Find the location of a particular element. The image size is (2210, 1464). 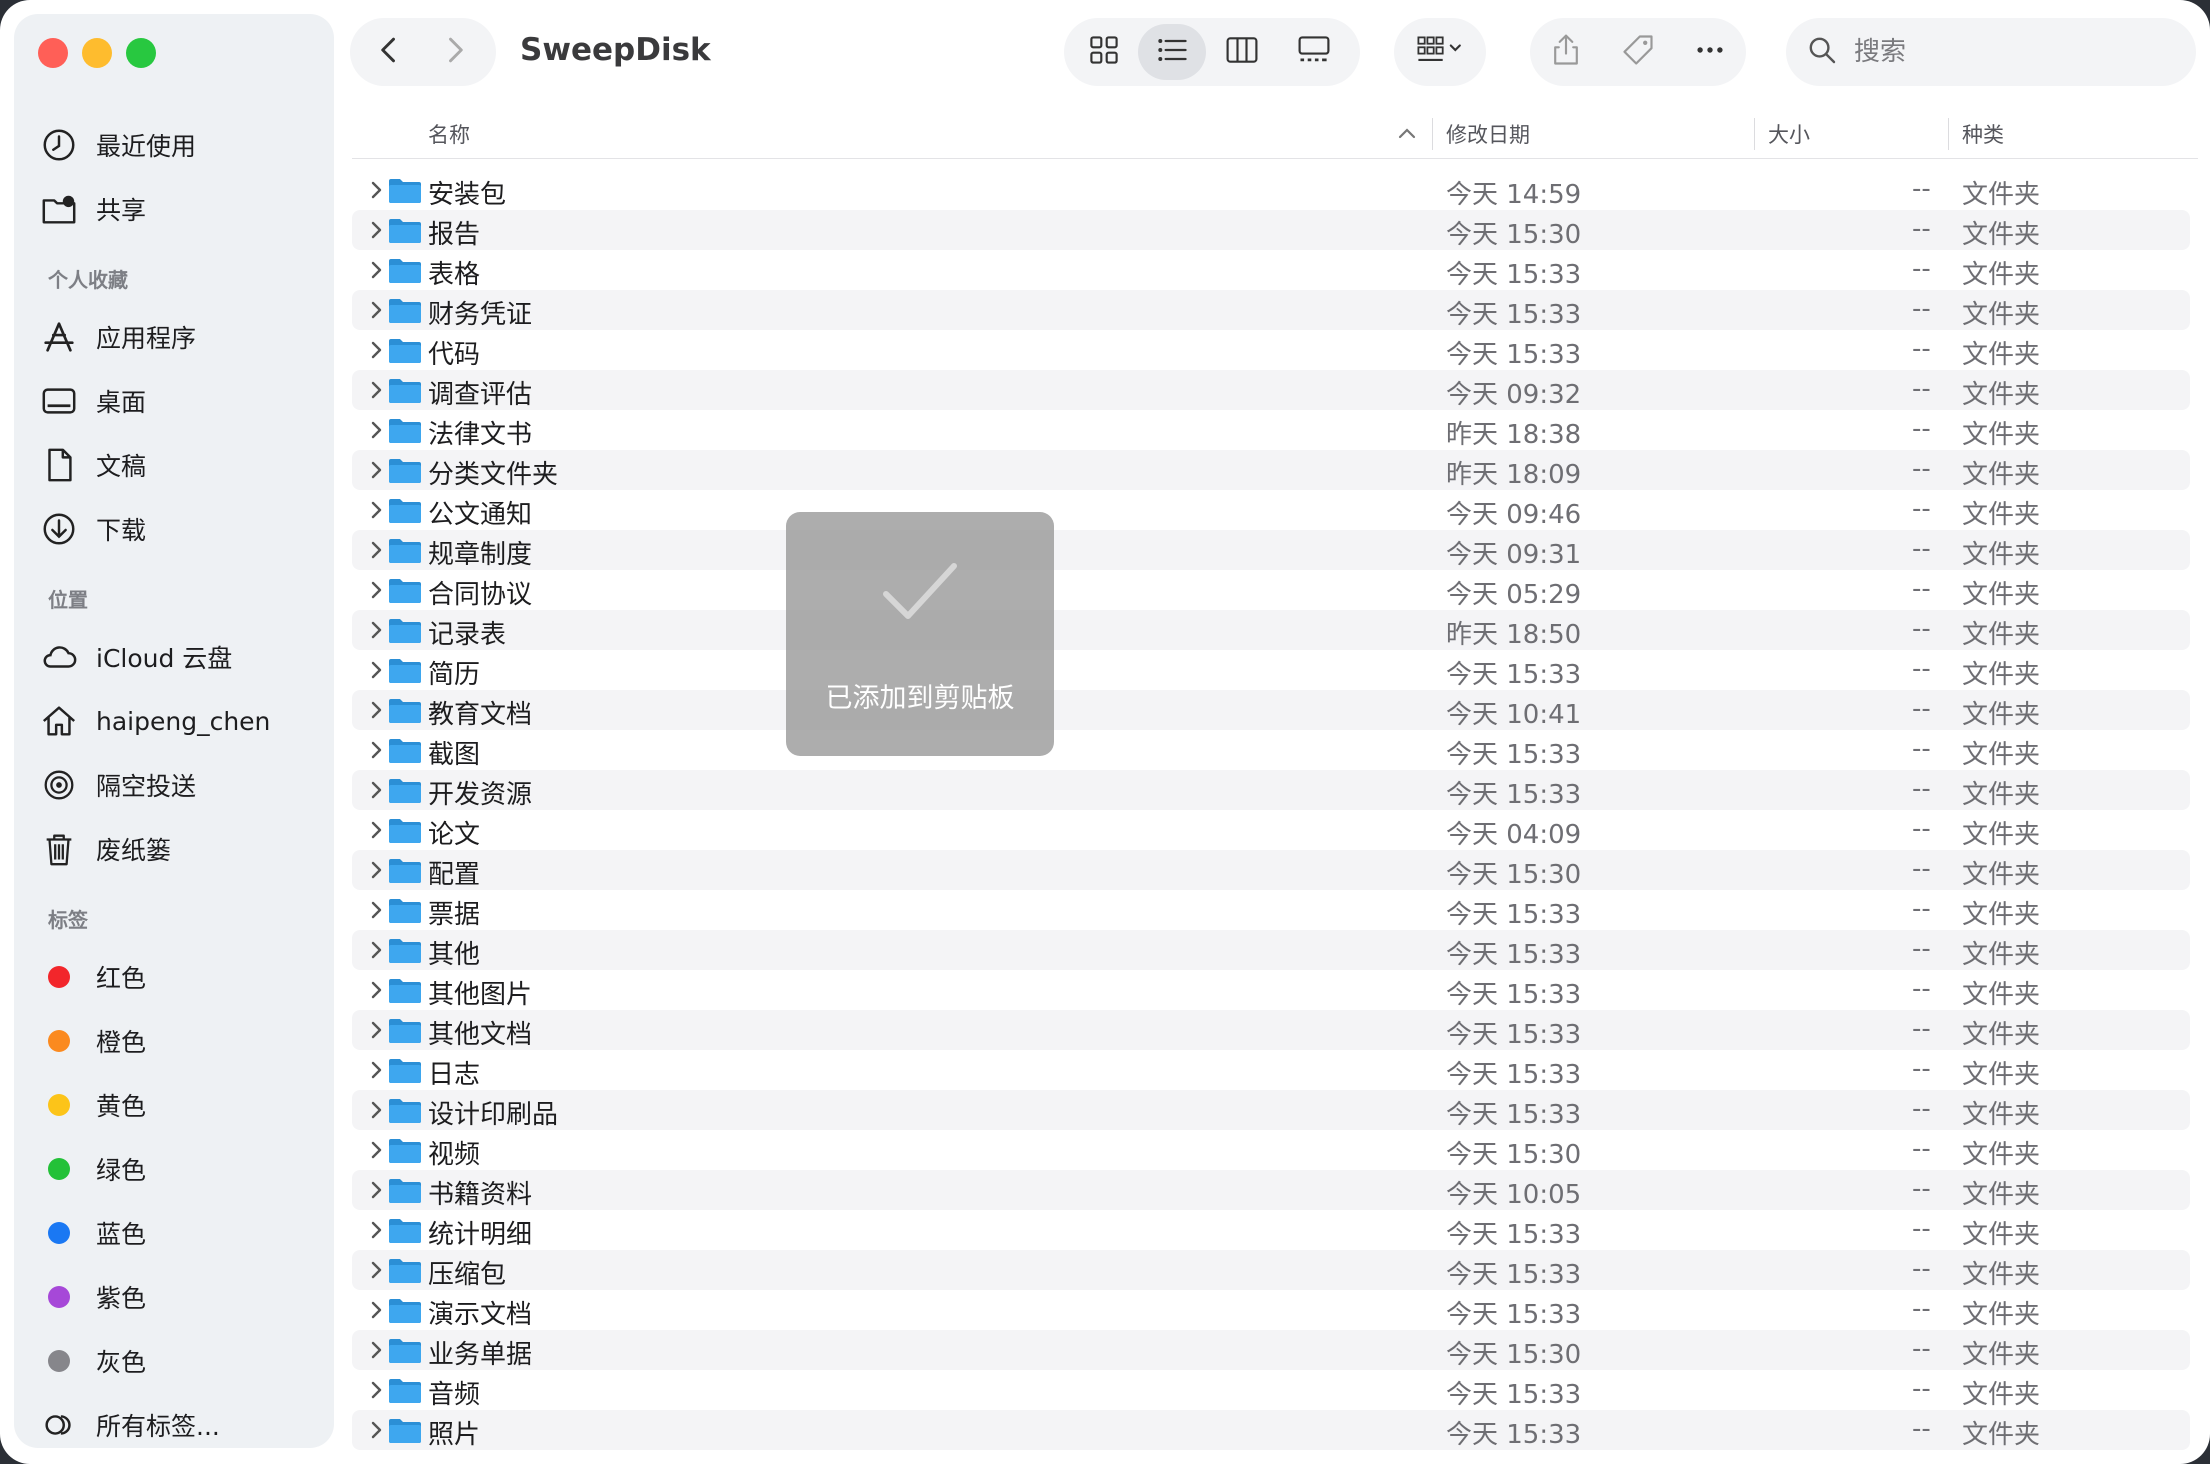

table-row: 其他 今天 15:33 -- 文件夹 is located at coordinates (1271, 950).